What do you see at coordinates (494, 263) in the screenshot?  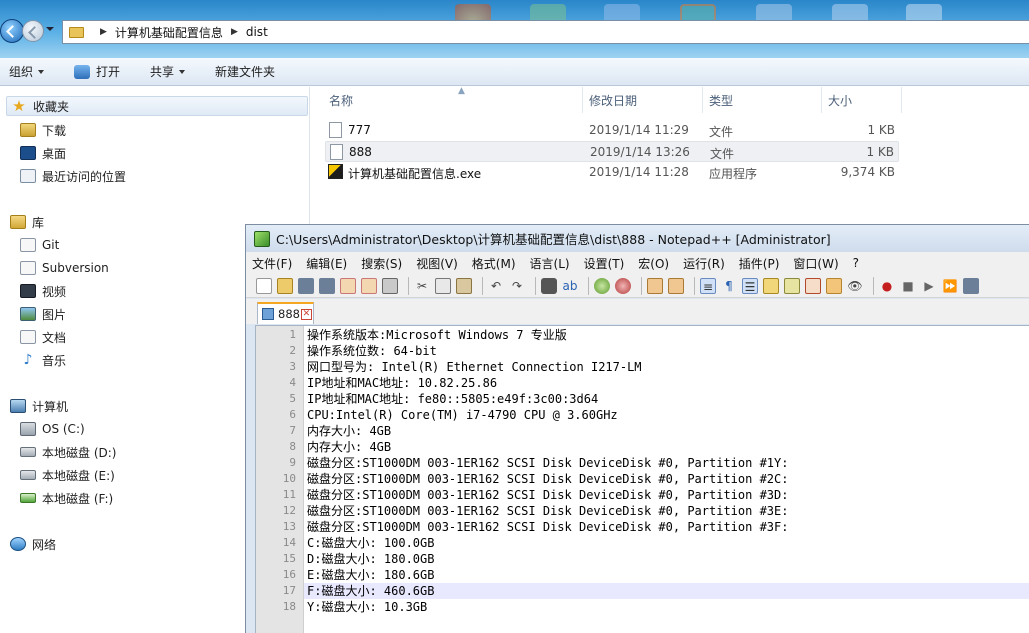 I see `menu-format: 格式(M)` at bounding box center [494, 263].